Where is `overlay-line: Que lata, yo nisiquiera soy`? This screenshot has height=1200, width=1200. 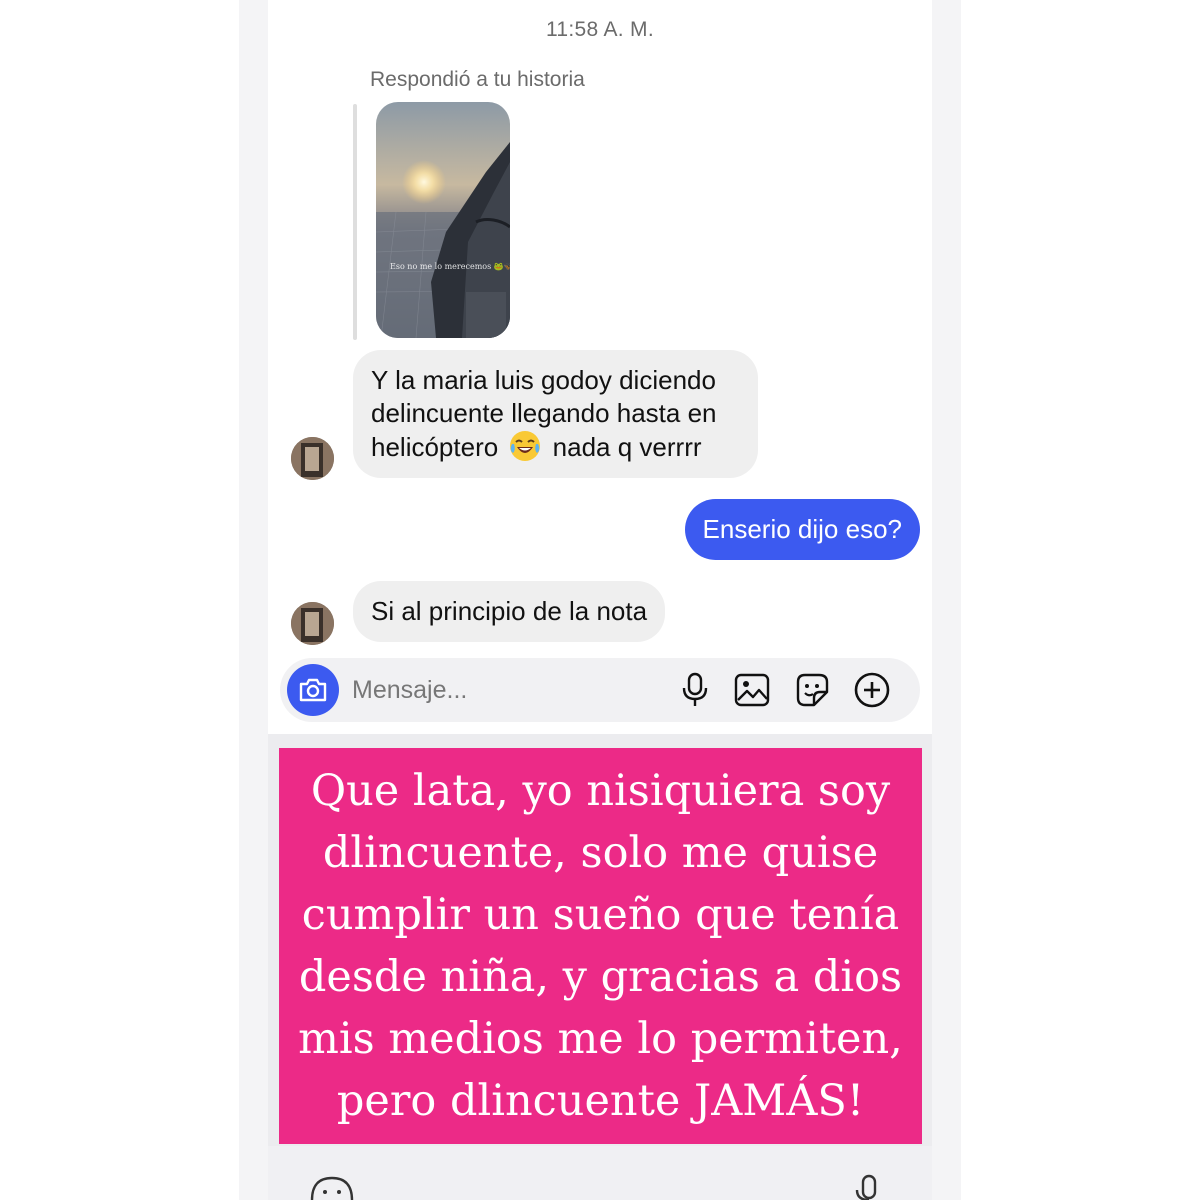 overlay-line: Que lata, yo nisiquiera soy is located at coordinates (600, 791).